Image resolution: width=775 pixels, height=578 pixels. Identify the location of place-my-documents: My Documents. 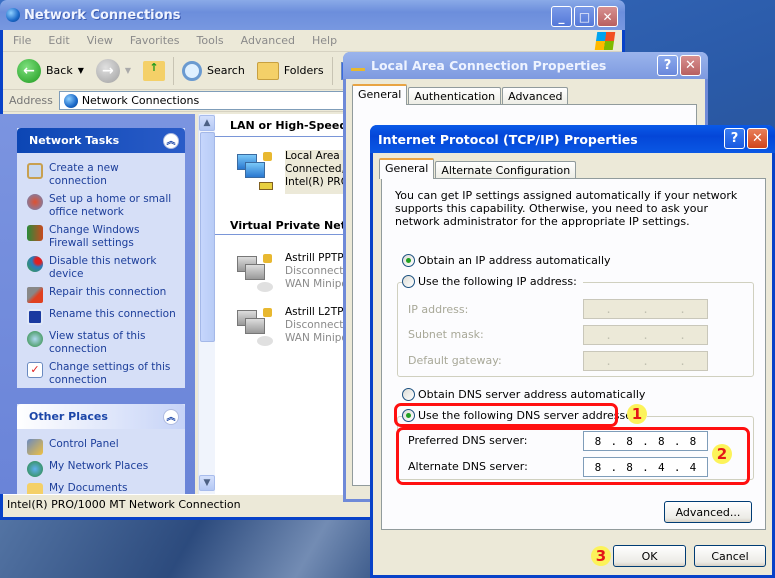
(101, 486).